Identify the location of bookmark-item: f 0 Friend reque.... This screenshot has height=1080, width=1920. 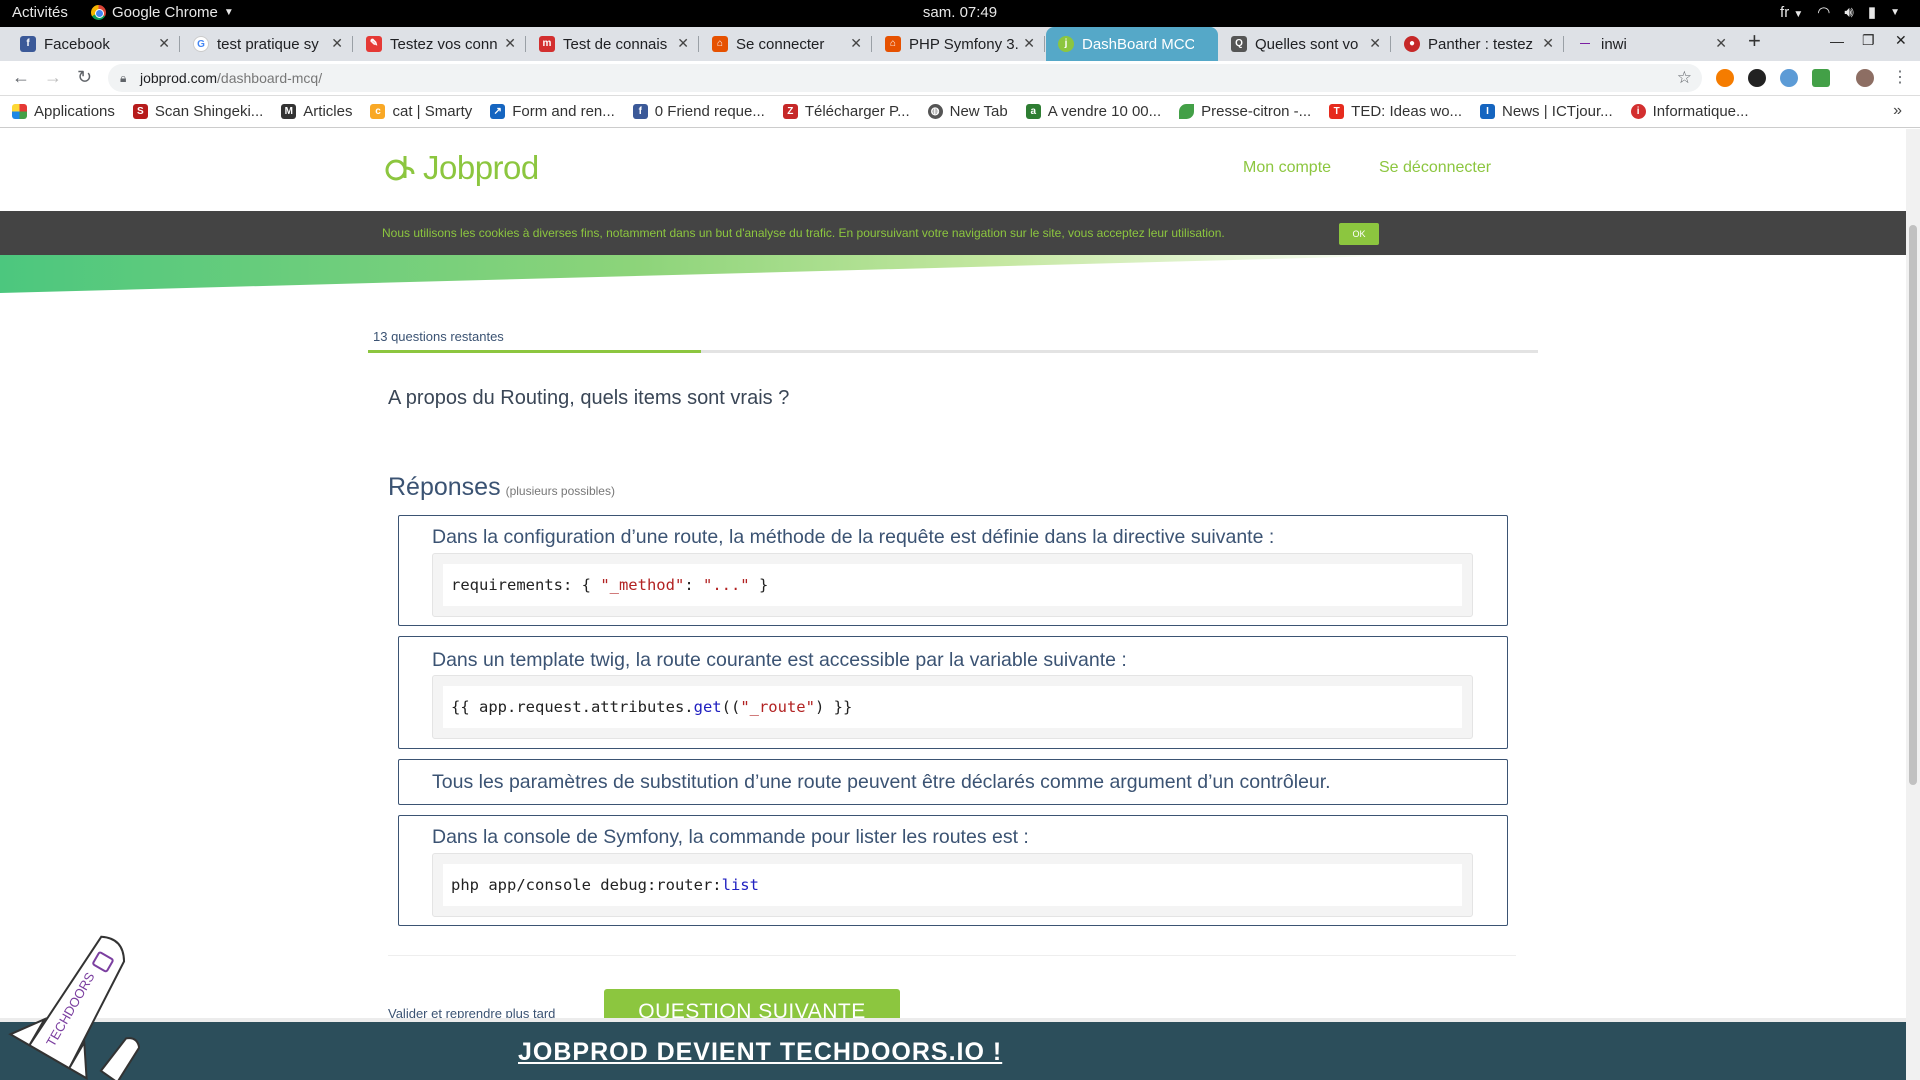
(698, 111).